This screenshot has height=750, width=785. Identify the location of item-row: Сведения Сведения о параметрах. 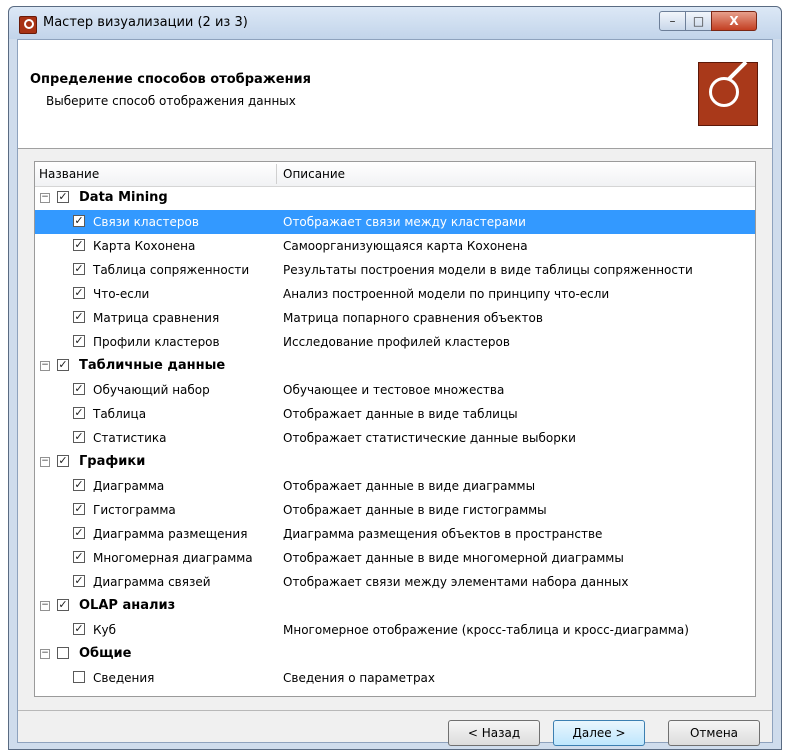
(395, 678).